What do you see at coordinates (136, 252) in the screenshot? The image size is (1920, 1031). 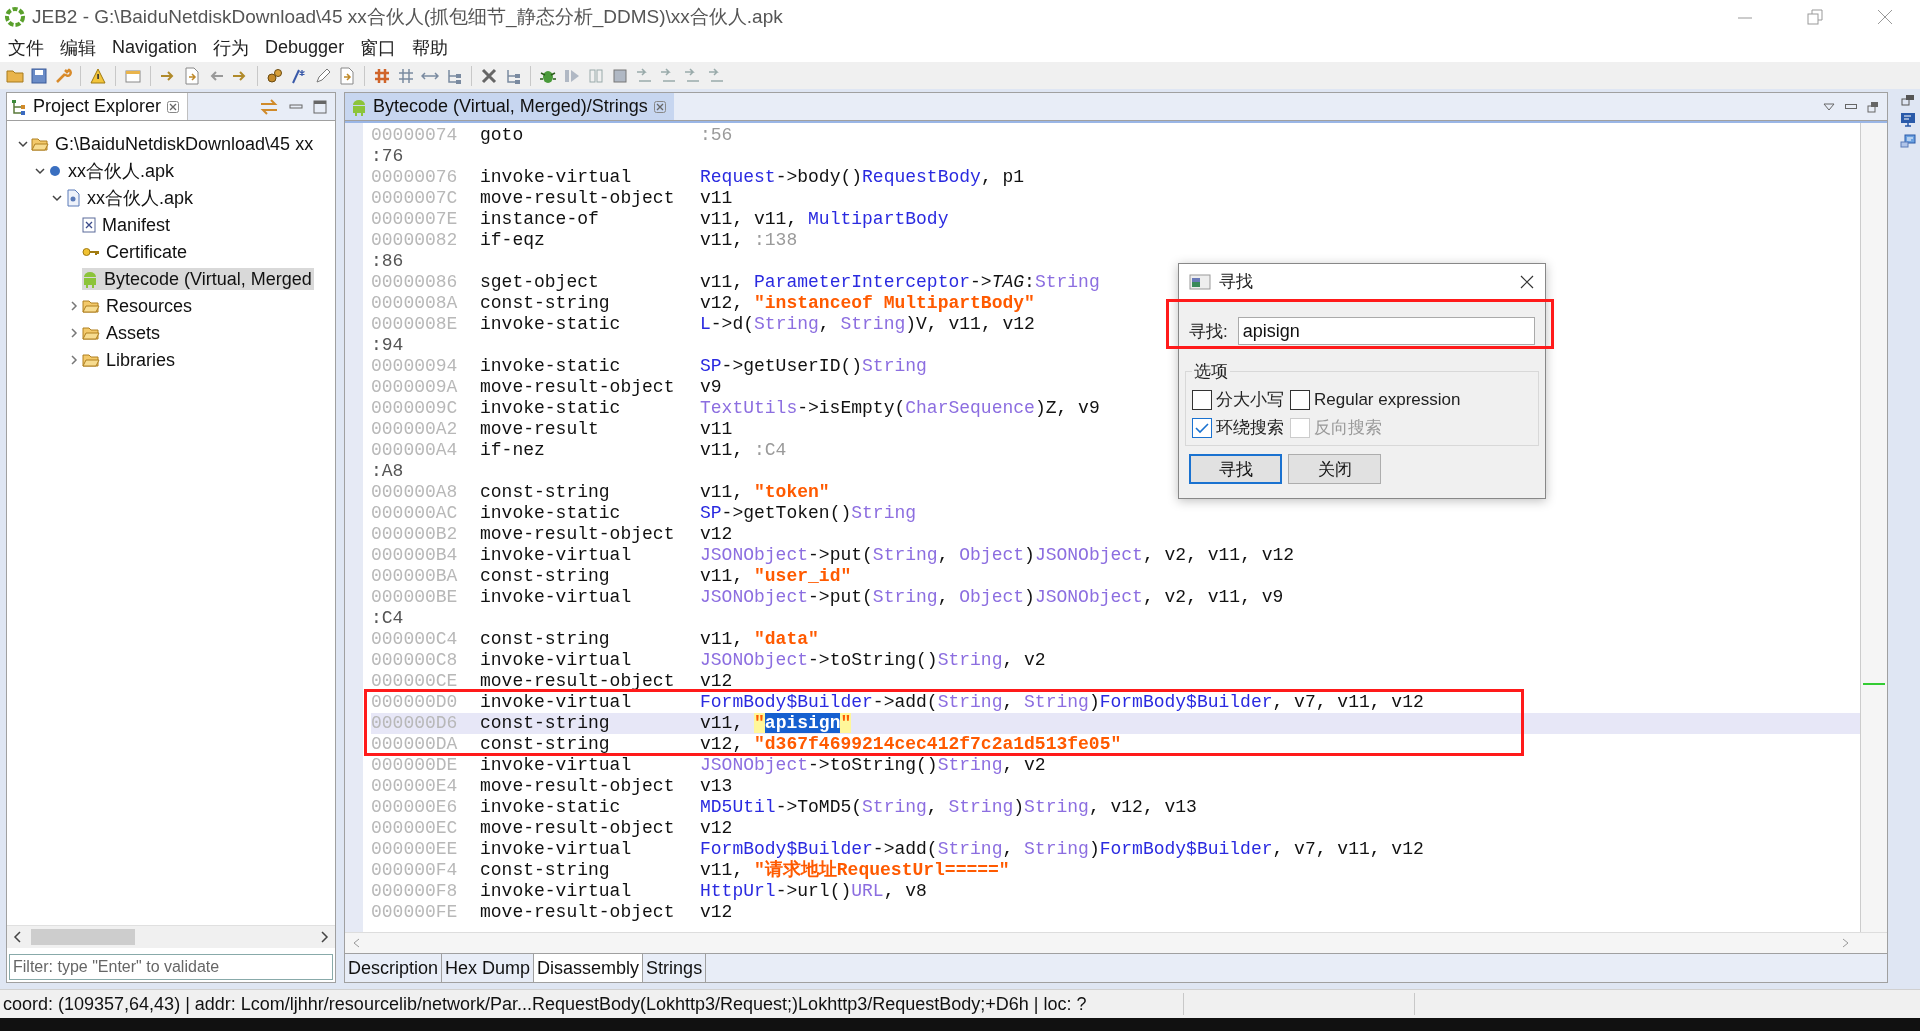 I see `tree-item: Certificate` at bounding box center [136, 252].